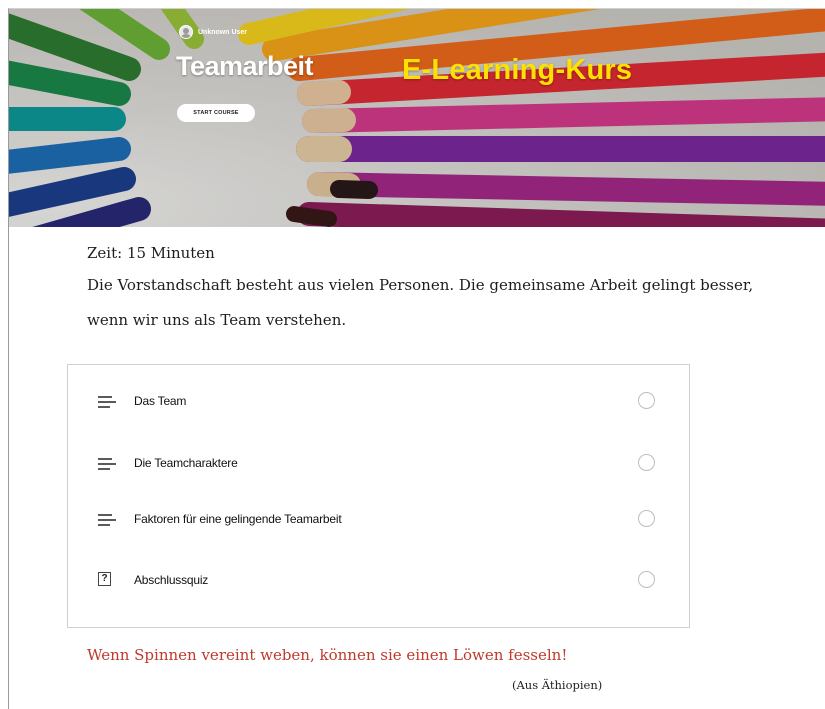  What do you see at coordinates (557, 685) in the screenshot?
I see `quote-origin: (Aus Äthiopien)` at bounding box center [557, 685].